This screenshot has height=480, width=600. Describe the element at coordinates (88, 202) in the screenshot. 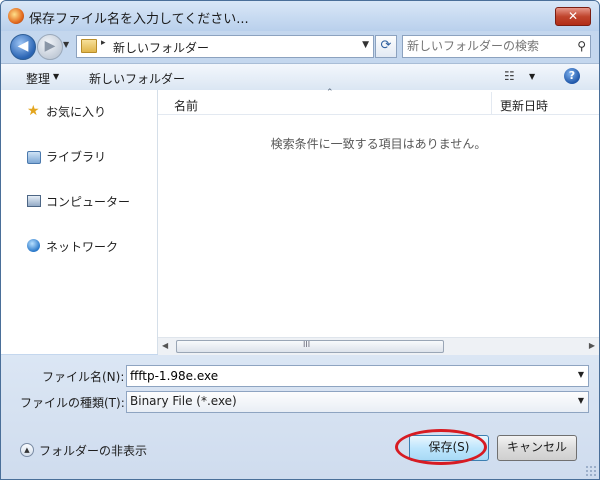

I see `sidebar-item-label: コンピューター` at that location.